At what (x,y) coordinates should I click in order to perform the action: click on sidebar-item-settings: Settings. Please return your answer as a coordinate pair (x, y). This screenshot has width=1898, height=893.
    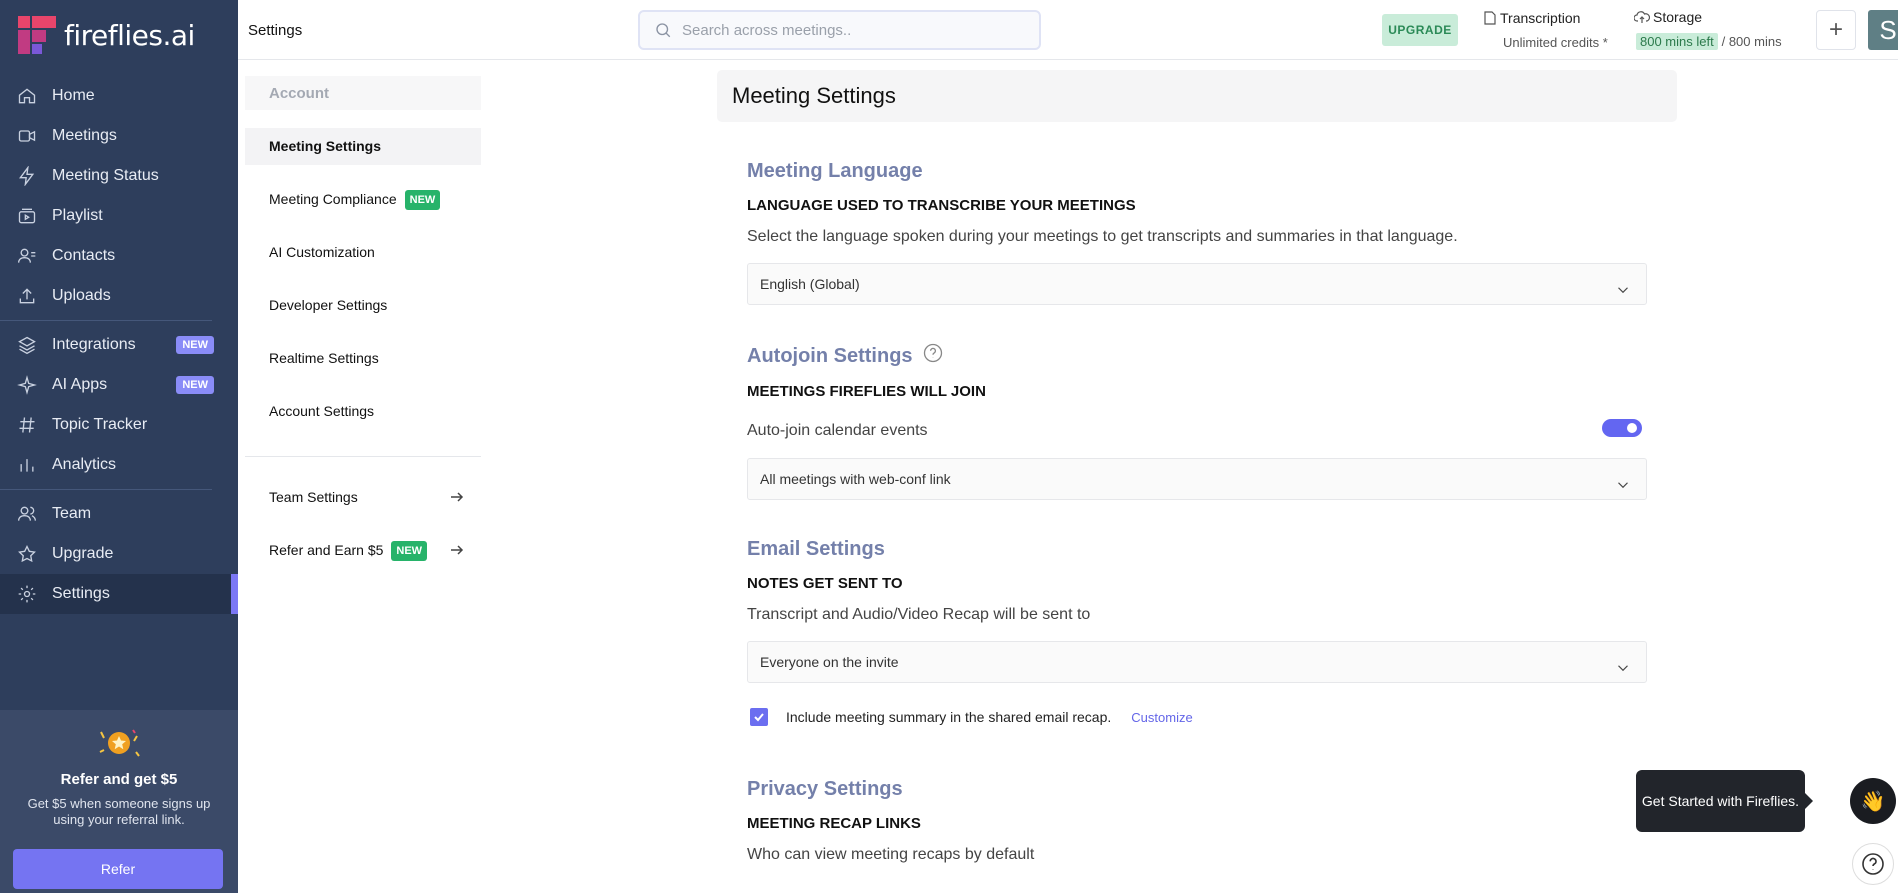
    Looking at the image, I should click on (119, 594).